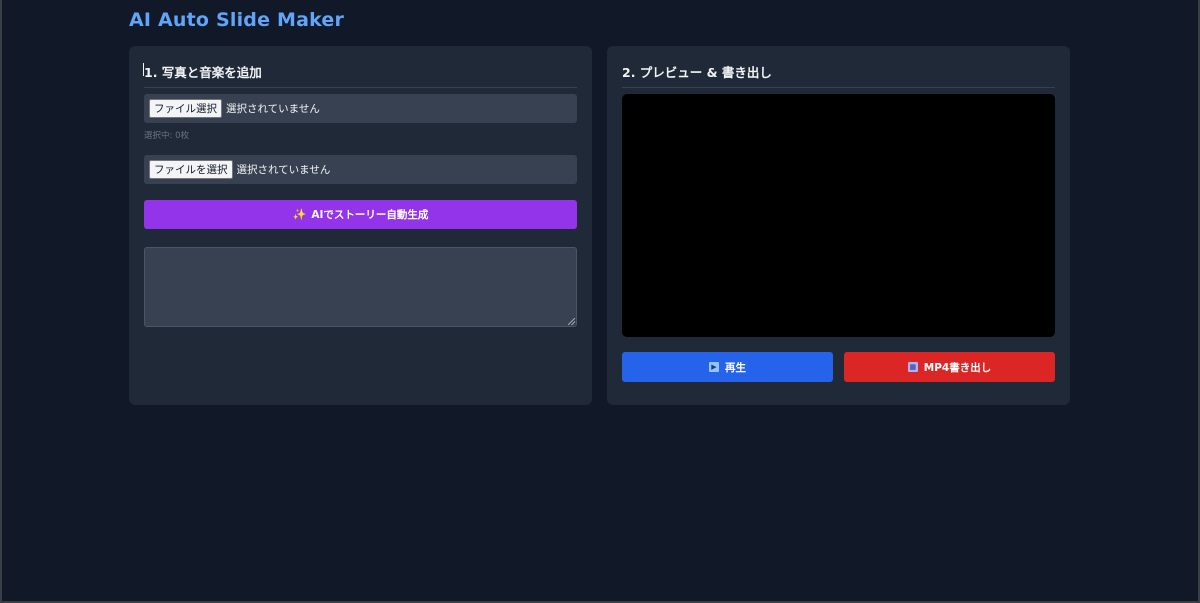  I want to click on photo-file-input: ファイル選択 選択されていません, so click(360, 108).